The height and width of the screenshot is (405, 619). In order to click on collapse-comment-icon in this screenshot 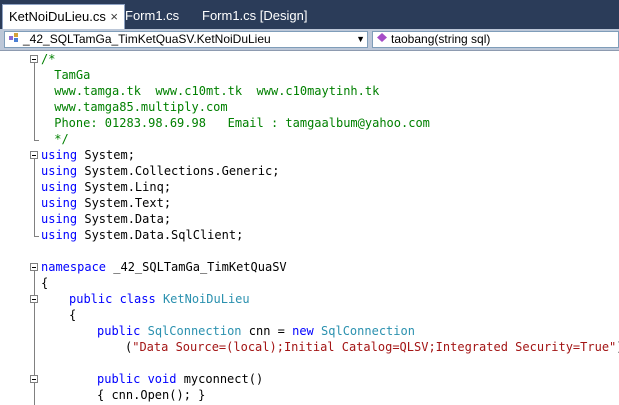, I will do `click(34, 59)`.